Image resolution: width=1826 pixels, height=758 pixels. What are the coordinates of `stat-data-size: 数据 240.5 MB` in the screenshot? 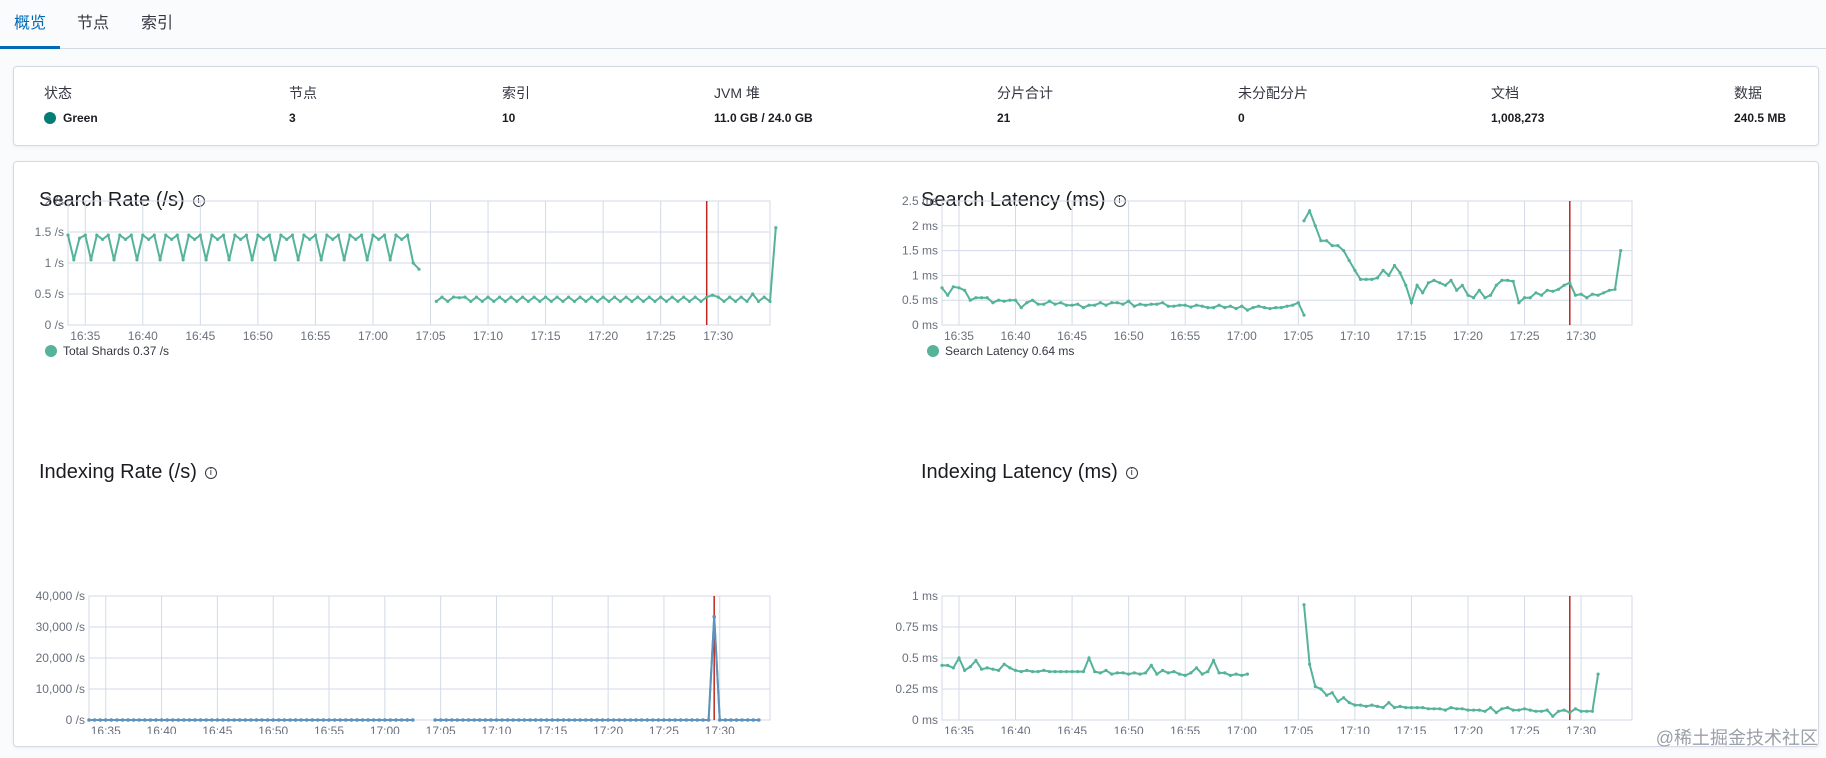 It's located at (1760, 104).